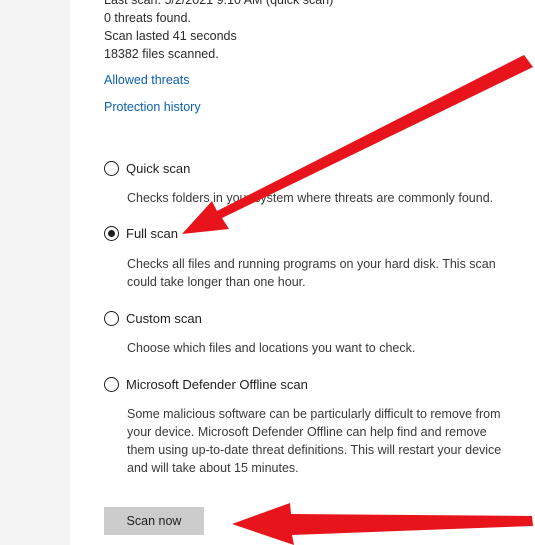 The height and width of the screenshot is (545, 535). Describe the element at coordinates (158, 168) in the screenshot. I see `quick-scan-label: Quick scan` at that location.